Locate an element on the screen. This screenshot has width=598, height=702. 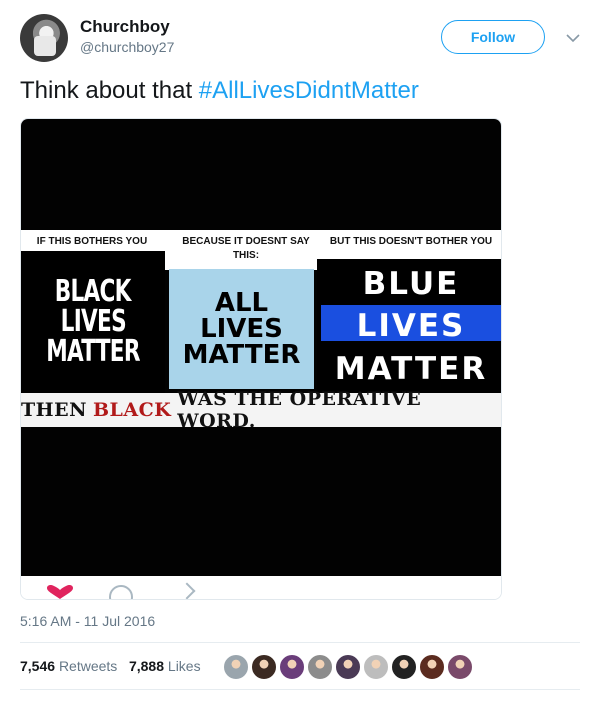
tweet-text-prefix: Think about that is located at coordinates (109, 90).